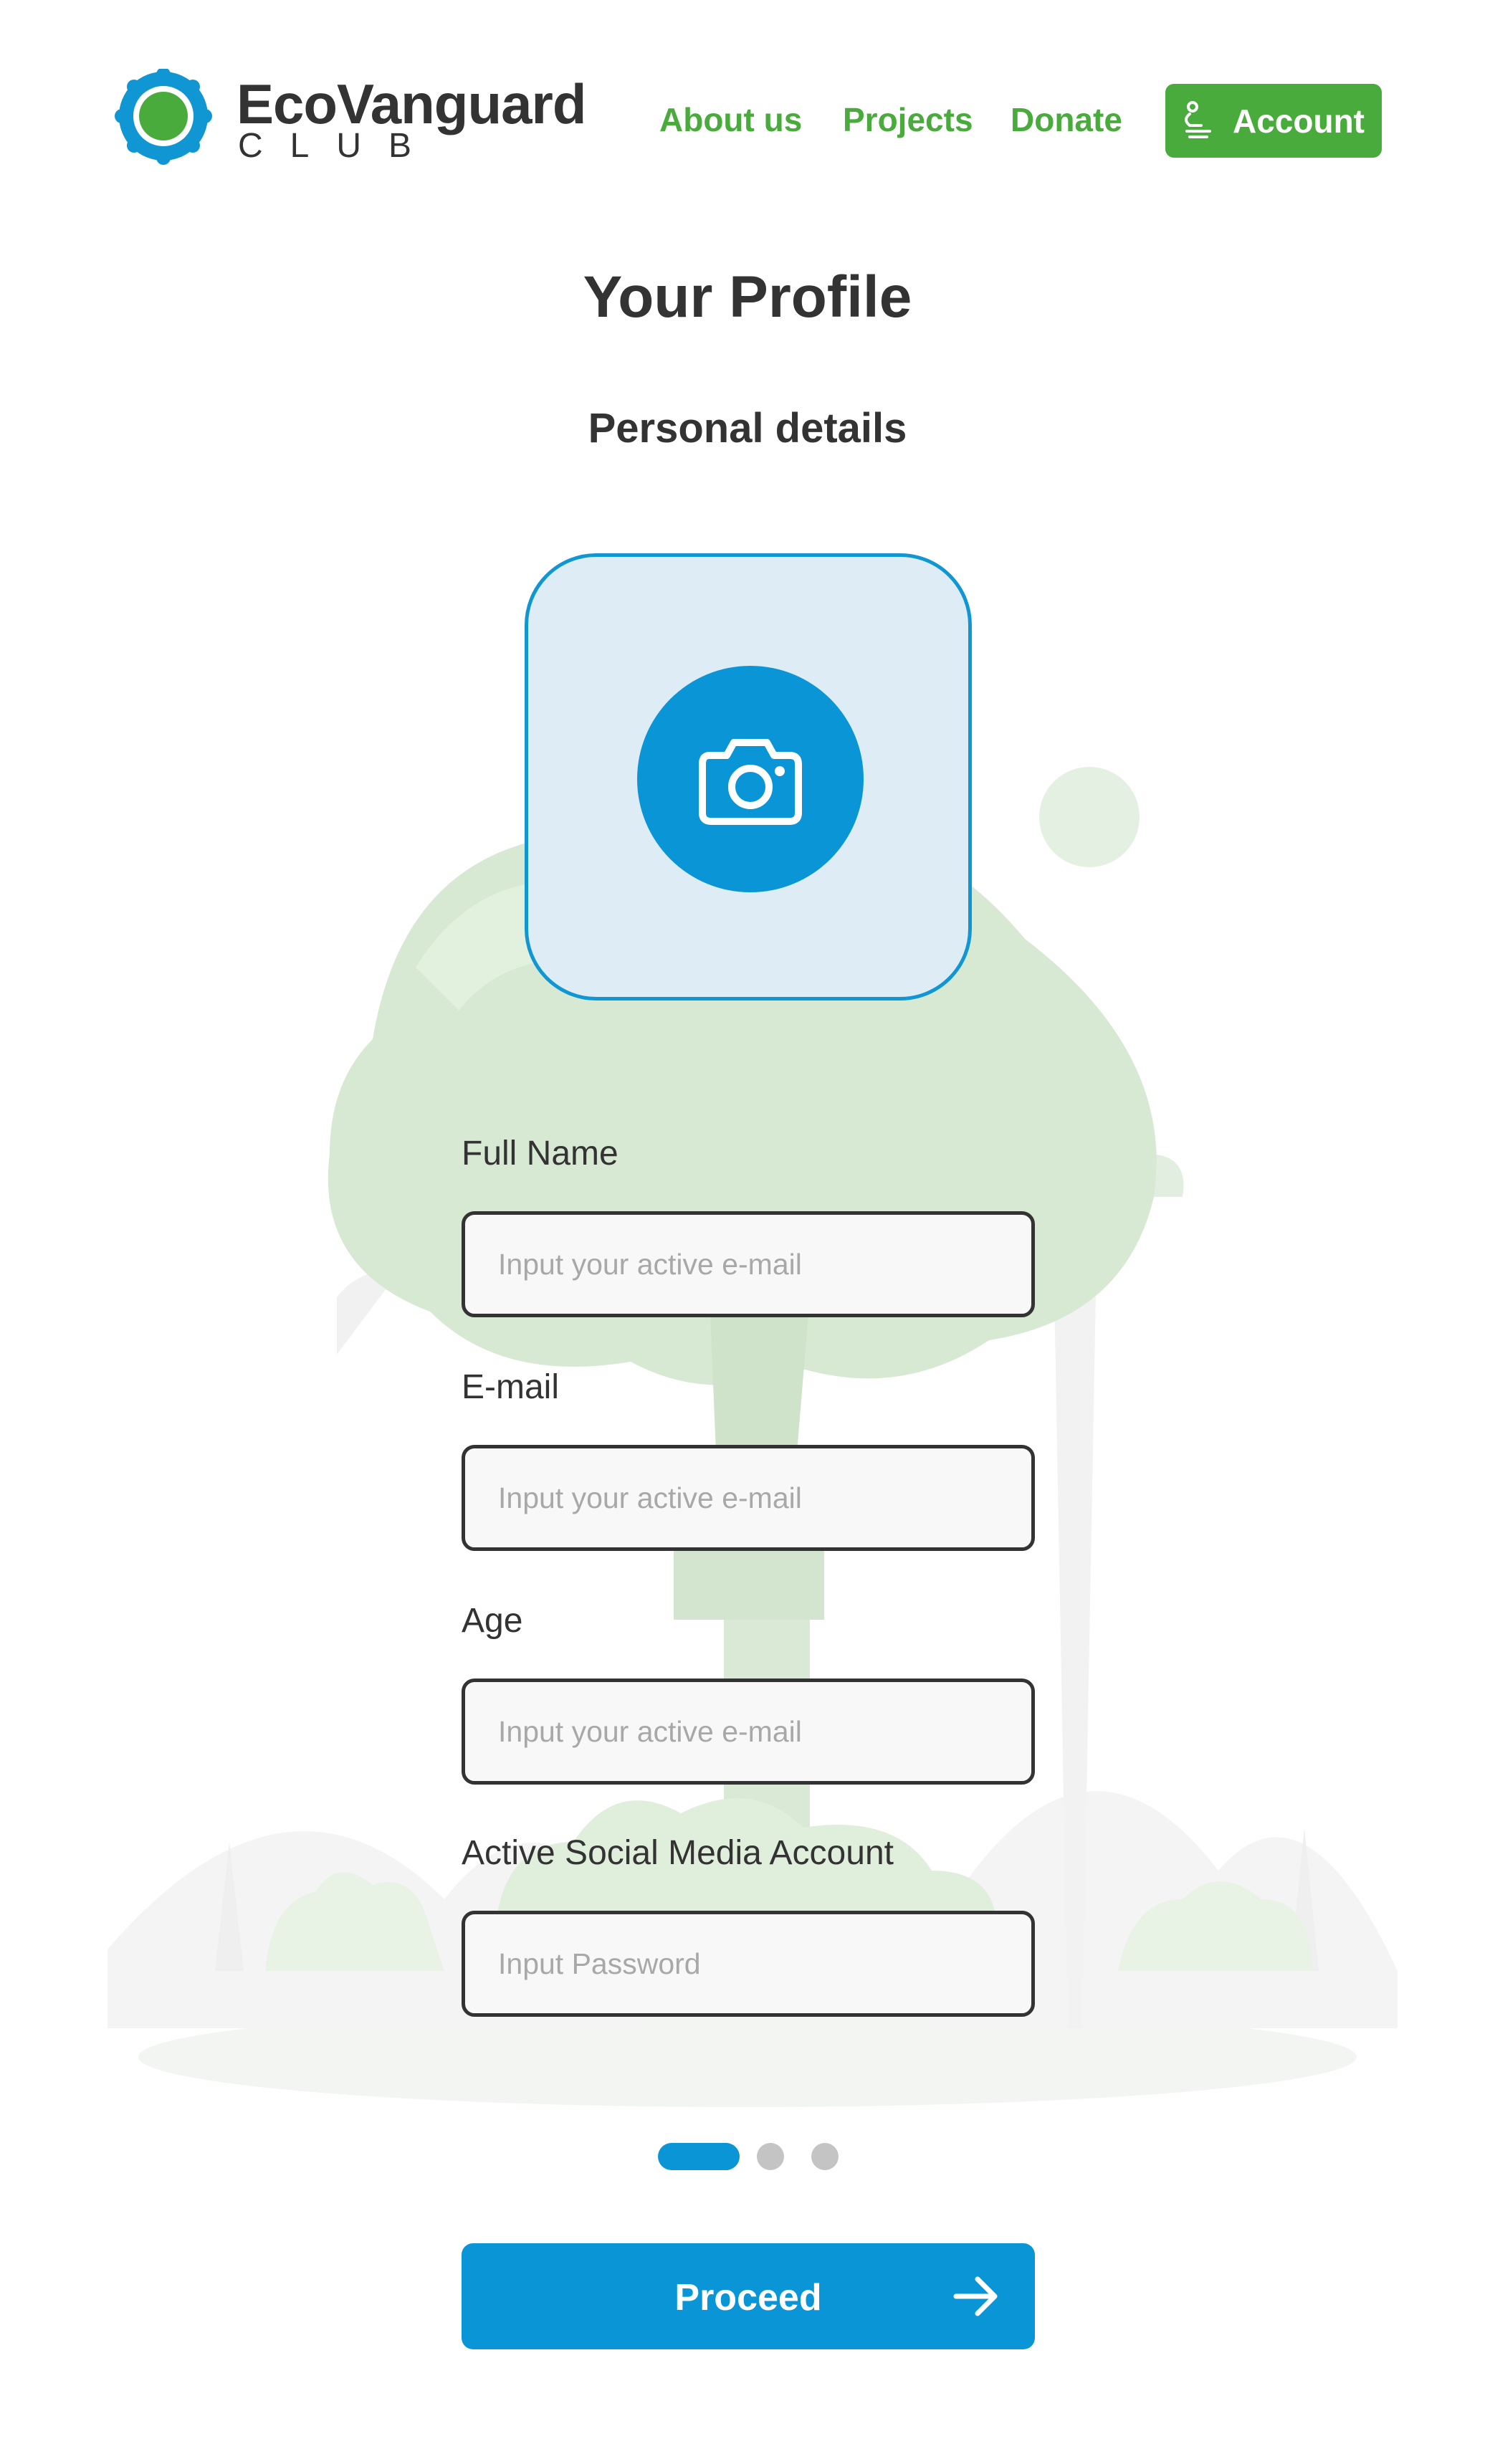  I want to click on nav-projects: Projects, so click(908, 120).